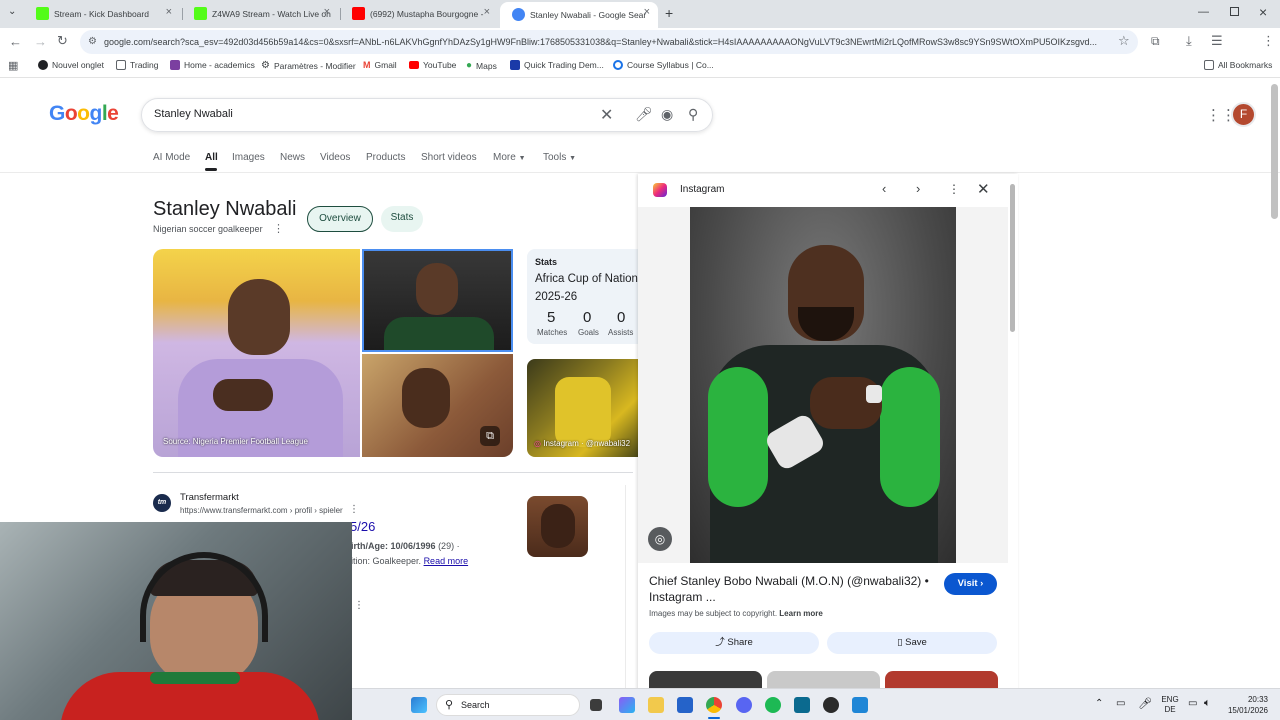  Describe the element at coordinates (1207, 703) in the screenshot. I see `volume-icon: 🔈︎` at that location.